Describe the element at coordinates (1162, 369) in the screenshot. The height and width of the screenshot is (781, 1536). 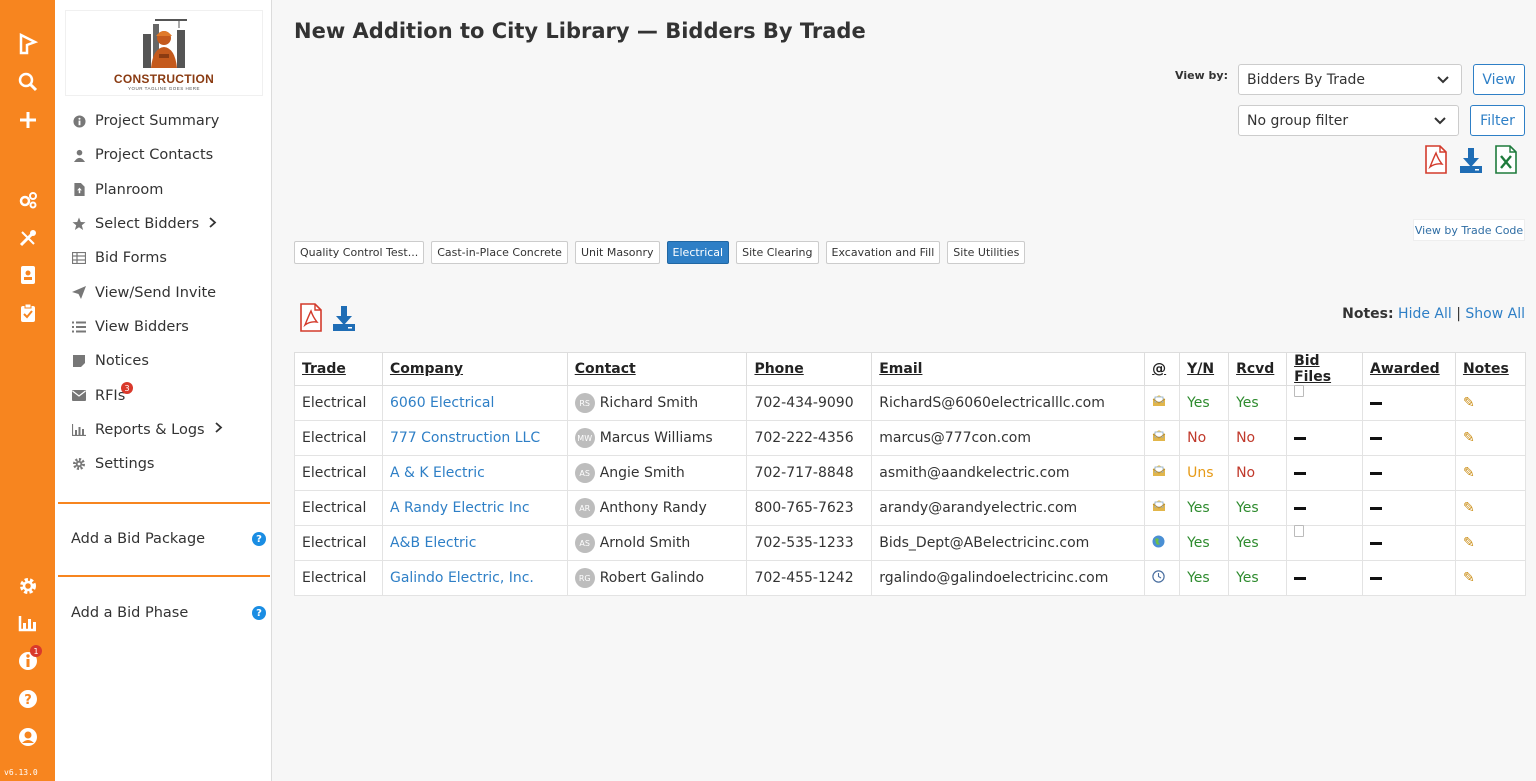
I see `column-header-at: @` at that location.